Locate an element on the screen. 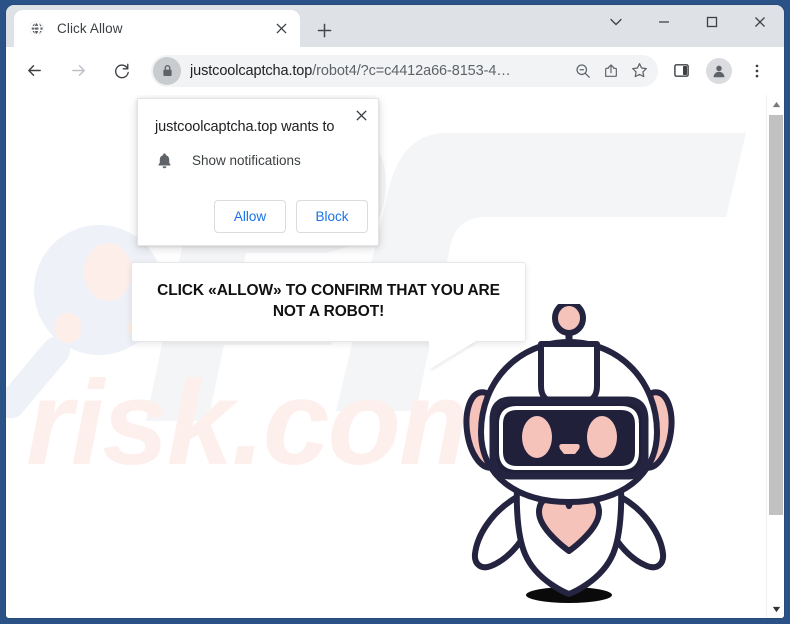 The width and height of the screenshot is (790, 624). back-button is located at coordinates (34, 71).